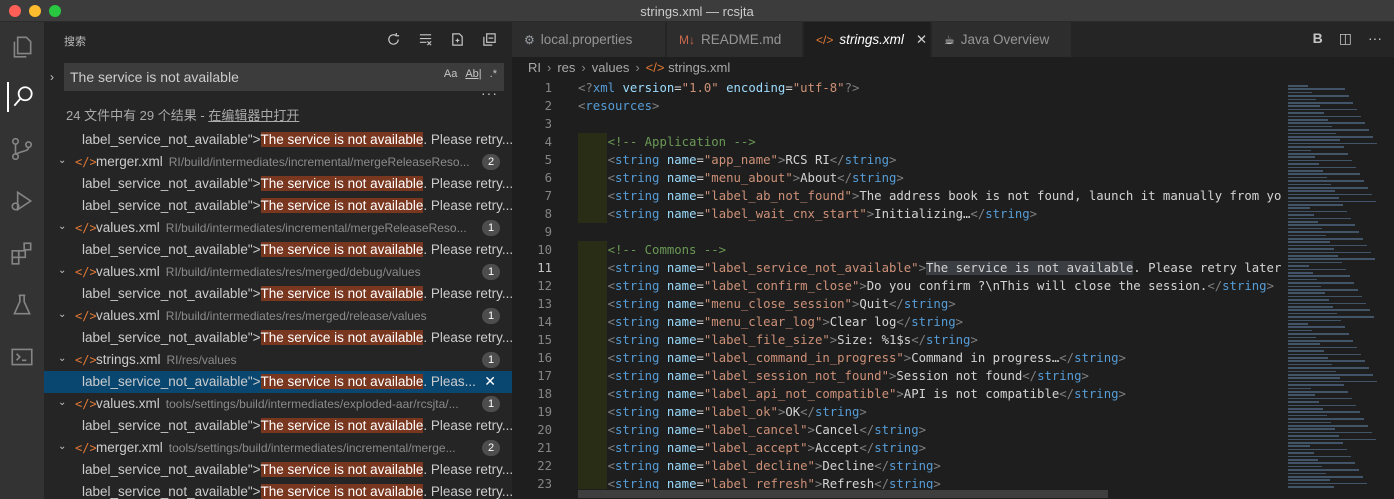  Describe the element at coordinates (897, 88) in the screenshot. I see `code-line: 1 <?xml version="1.0" encoding="utf-8"?>` at that location.